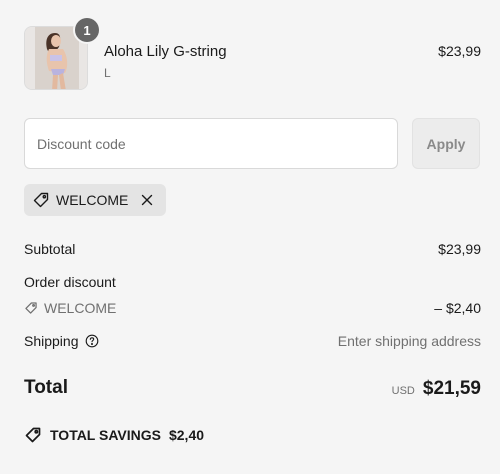  What do you see at coordinates (457, 308) in the screenshot?
I see `order-discount-value: – $2,40` at bounding box center [457, 308].